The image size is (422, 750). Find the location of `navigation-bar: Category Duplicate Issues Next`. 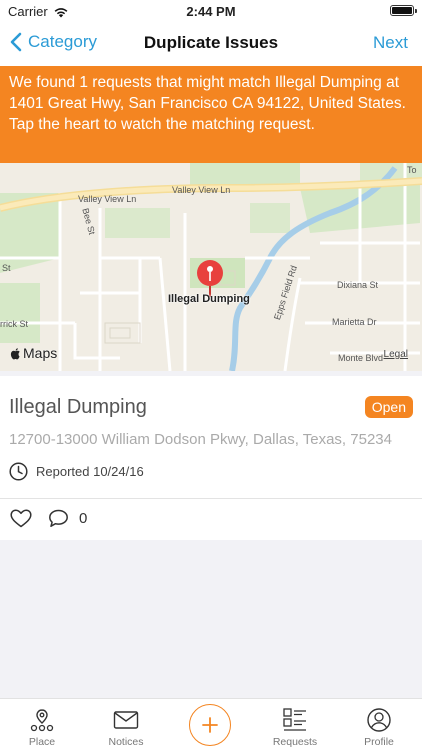

navigation-bar: Category Duplicate Issues Next is located at coordinates (211, 44).